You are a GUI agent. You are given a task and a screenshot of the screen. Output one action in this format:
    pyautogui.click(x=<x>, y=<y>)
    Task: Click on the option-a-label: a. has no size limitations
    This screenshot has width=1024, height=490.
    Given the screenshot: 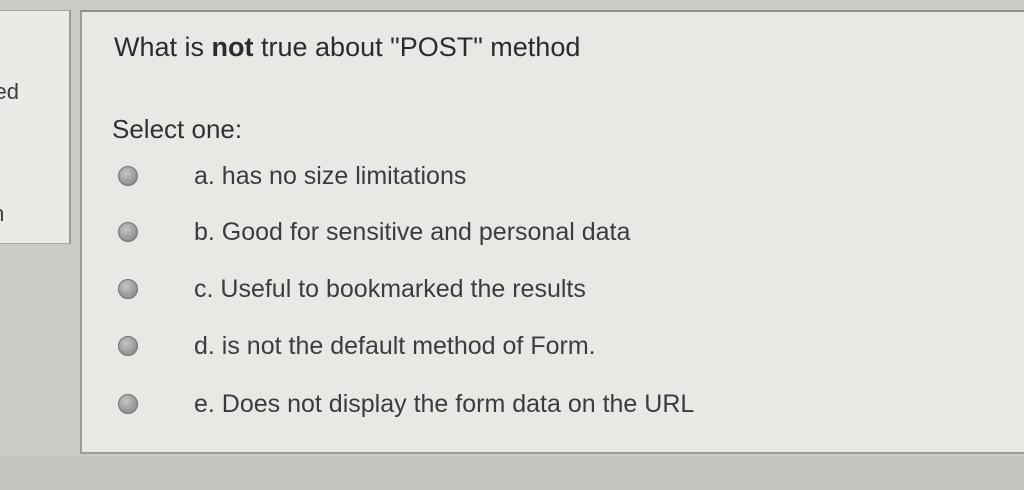 What is the action you would take?
    pyautogui.click(x=330, y=176)
    